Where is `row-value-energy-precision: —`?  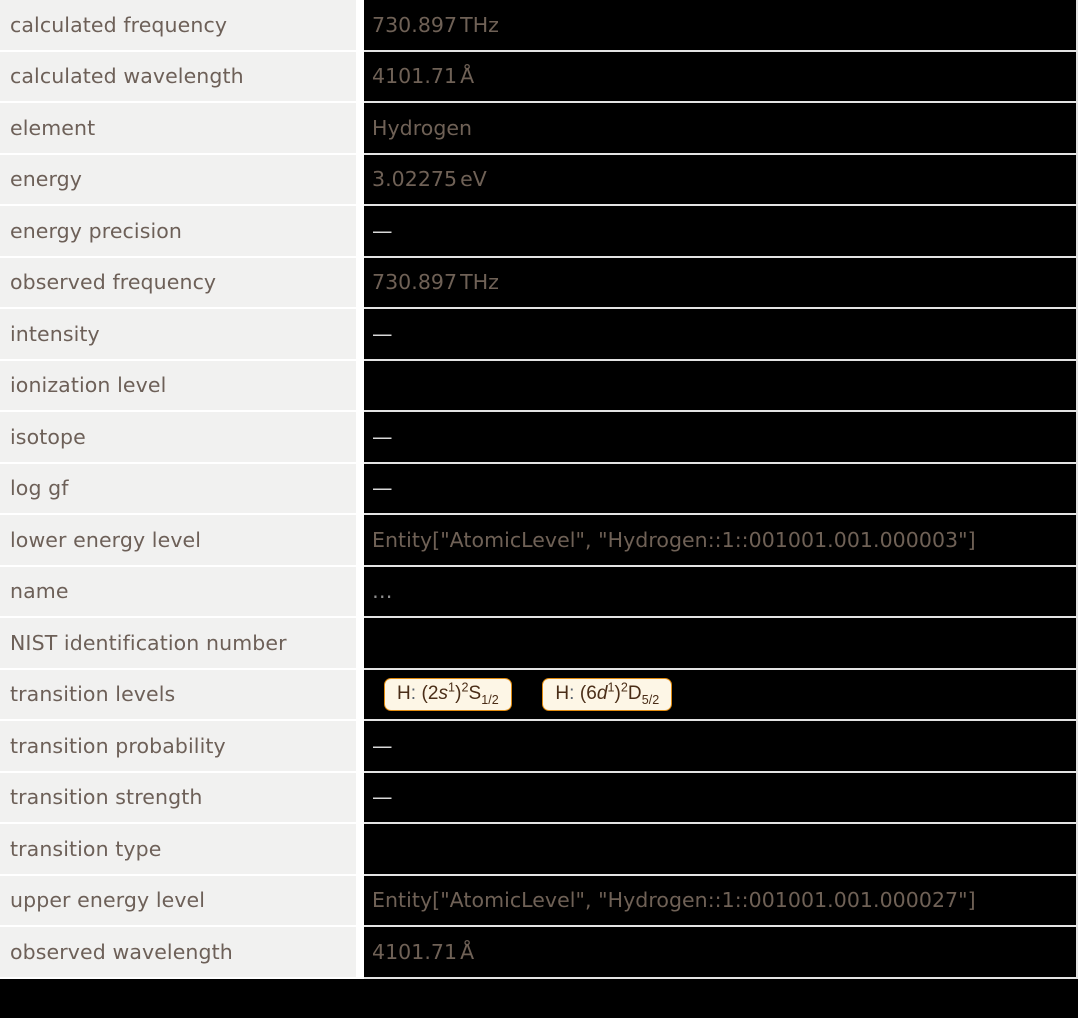
row-value-energy-precision: — is located at coordinates (721, 232).